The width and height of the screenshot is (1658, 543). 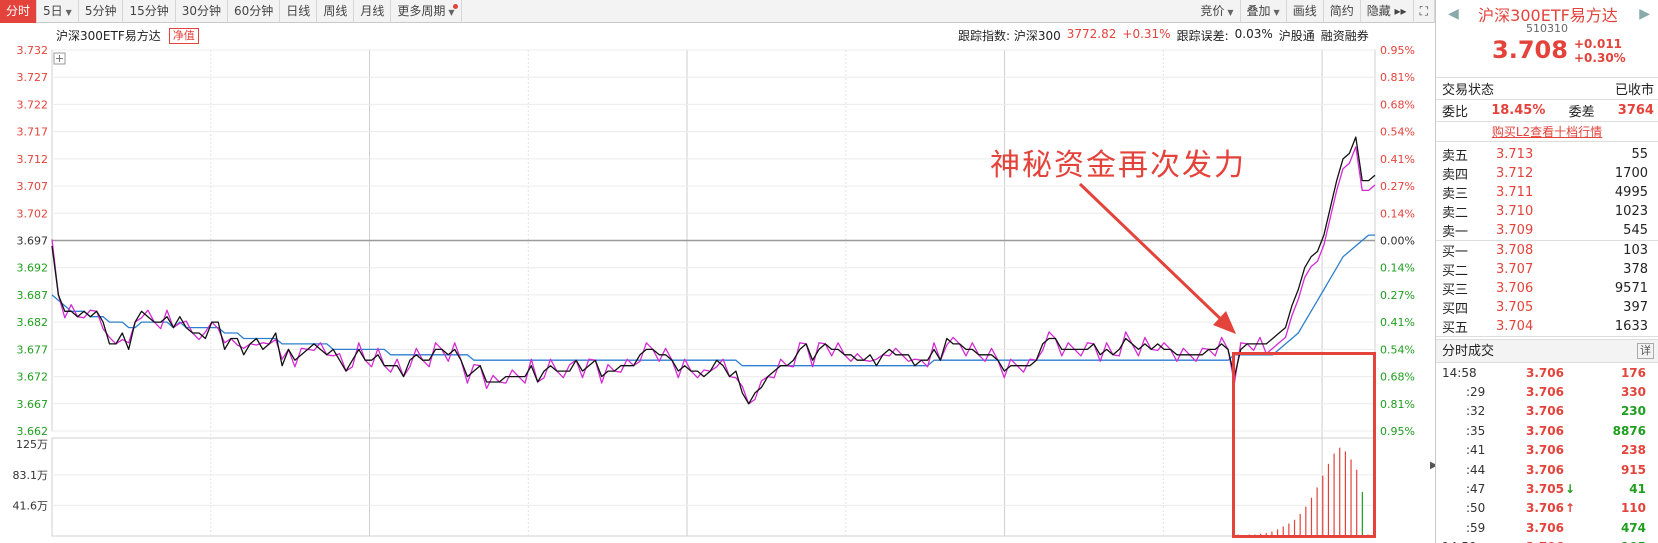 What do you see at coordinates (1645, 351) in the screenshot?
I see `ticks-detail-button: 详` at bounding box center [1645, 351].